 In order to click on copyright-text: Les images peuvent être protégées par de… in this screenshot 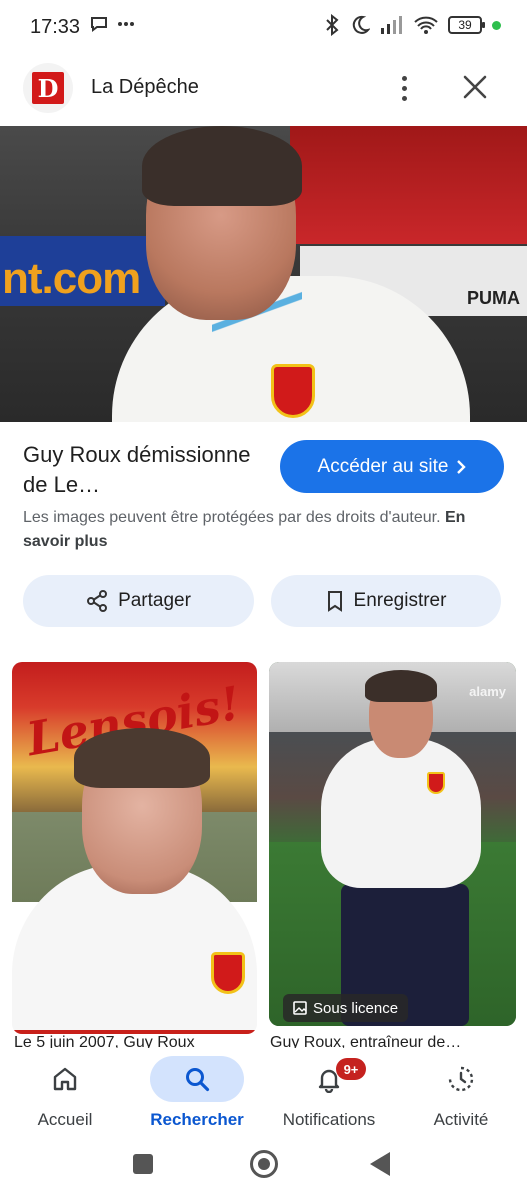, I will do `click(234, 517)`.